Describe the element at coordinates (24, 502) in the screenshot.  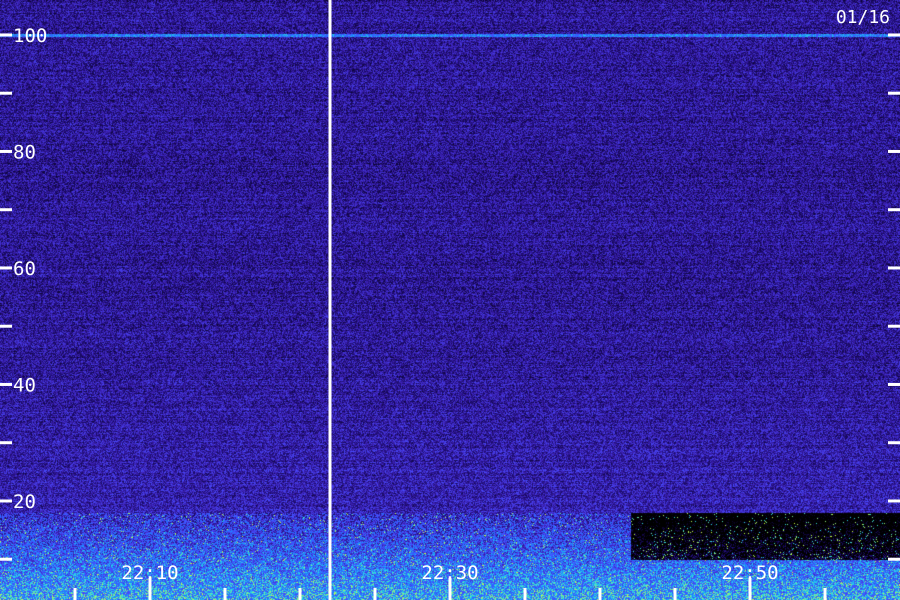
I see `y-tick-label: 20` at that location.